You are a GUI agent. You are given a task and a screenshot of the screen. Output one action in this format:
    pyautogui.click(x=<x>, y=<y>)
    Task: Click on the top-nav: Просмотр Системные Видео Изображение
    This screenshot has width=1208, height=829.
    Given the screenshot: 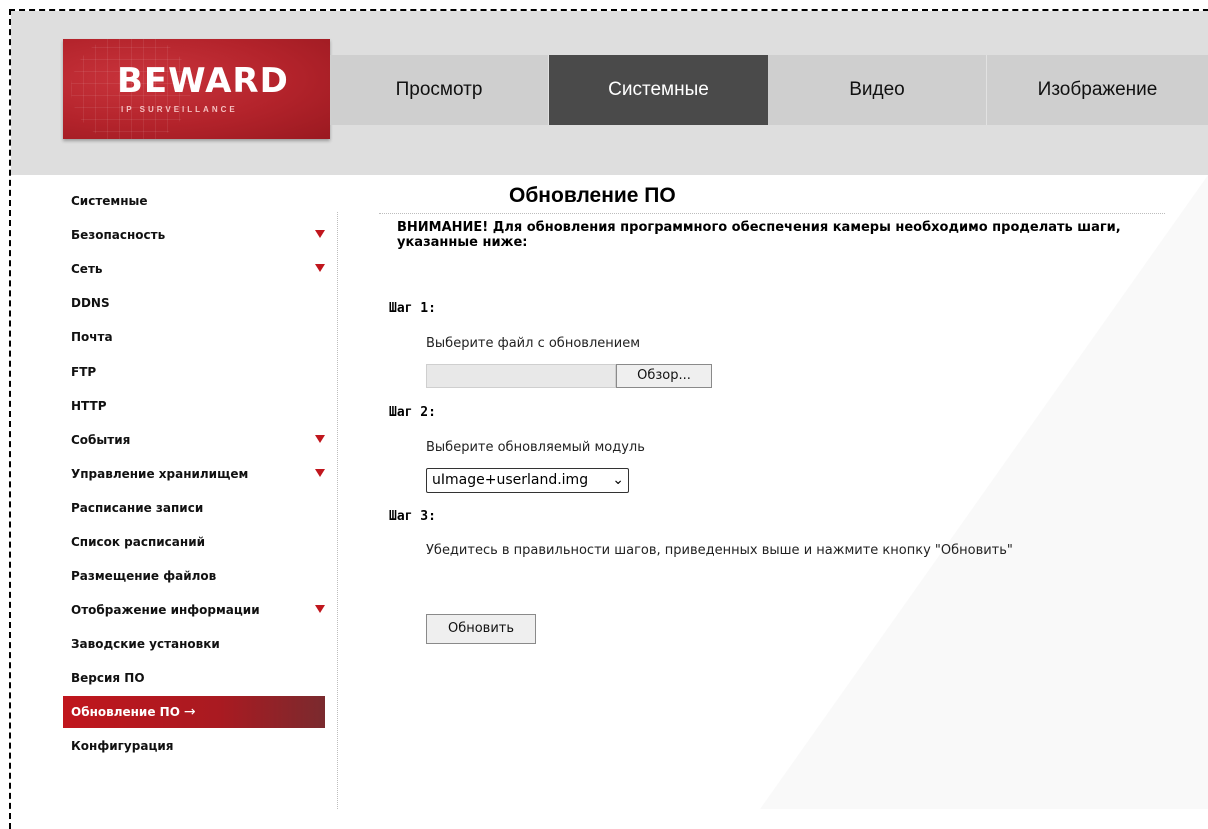 What is the action you would take?
    pyautogui.click(x=769, y=90)
    